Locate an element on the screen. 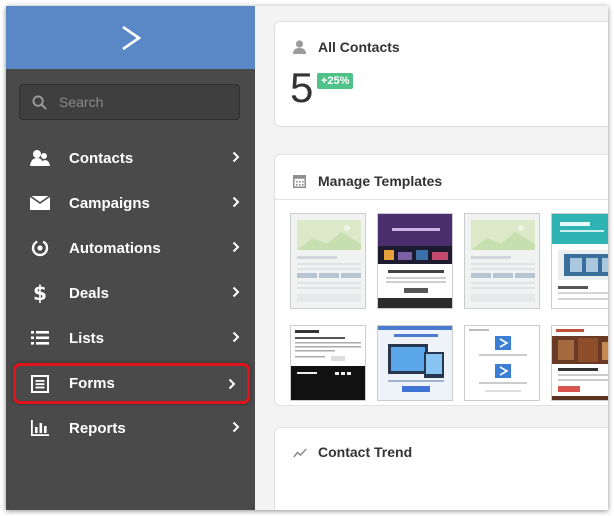  sidebar-item-automations: Automations is located at coordinates (132, 248).